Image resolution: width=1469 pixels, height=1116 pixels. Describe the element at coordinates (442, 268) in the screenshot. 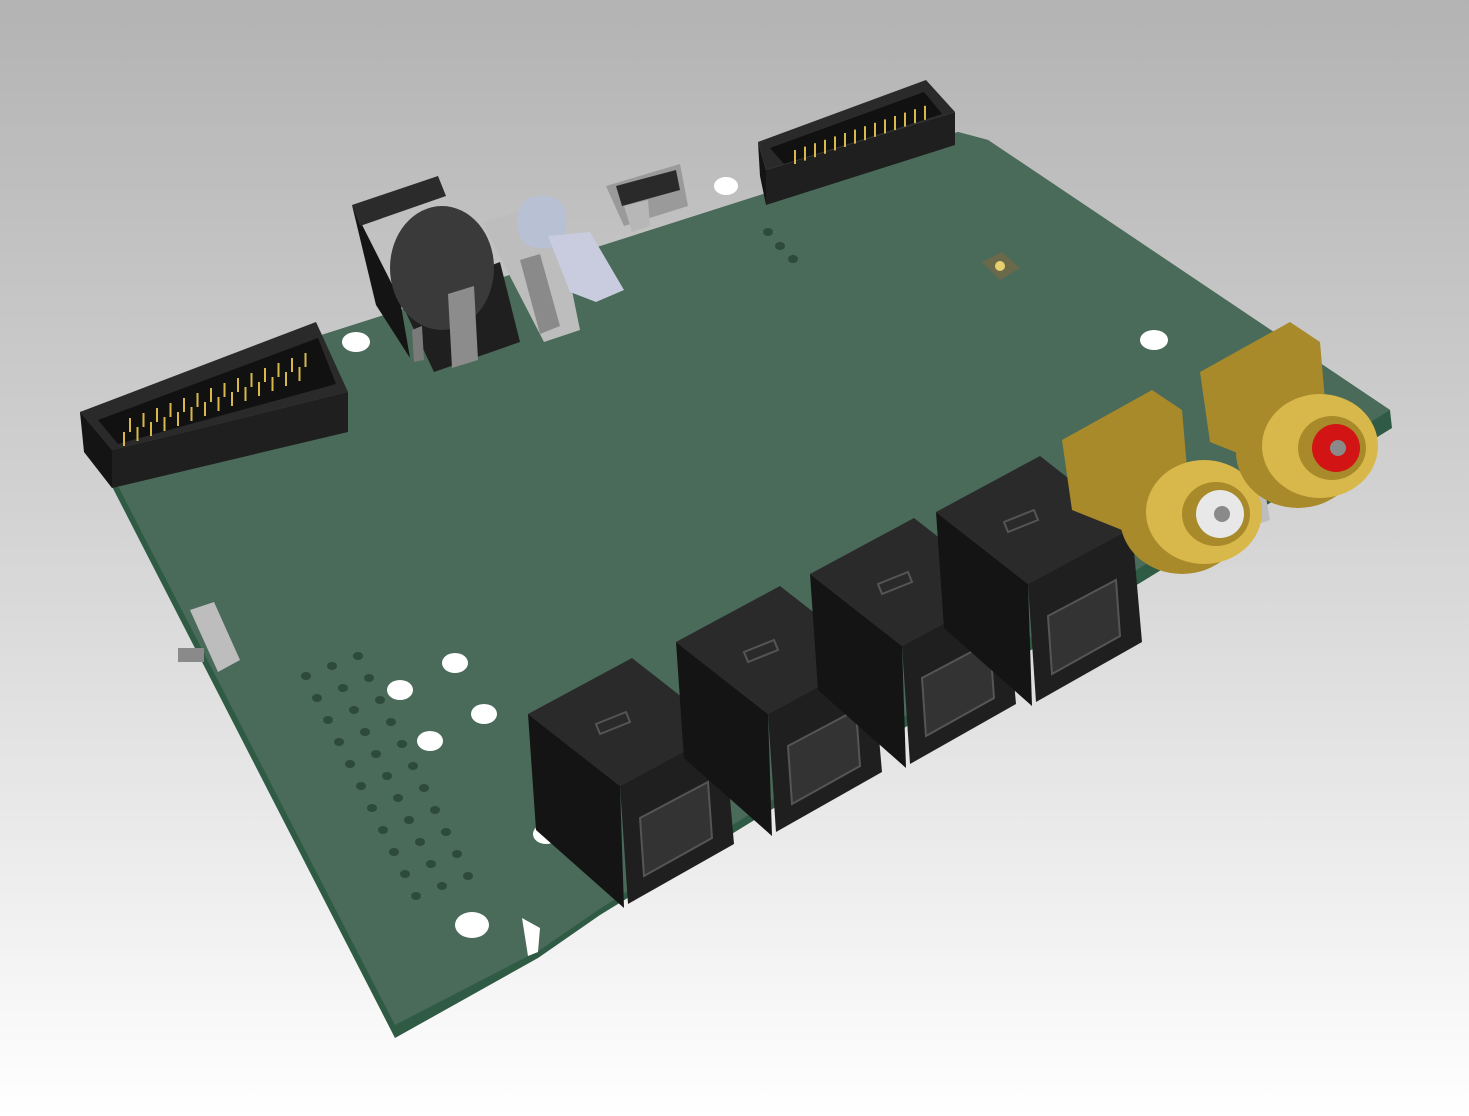

I see `barrel-jack-body` at that location.